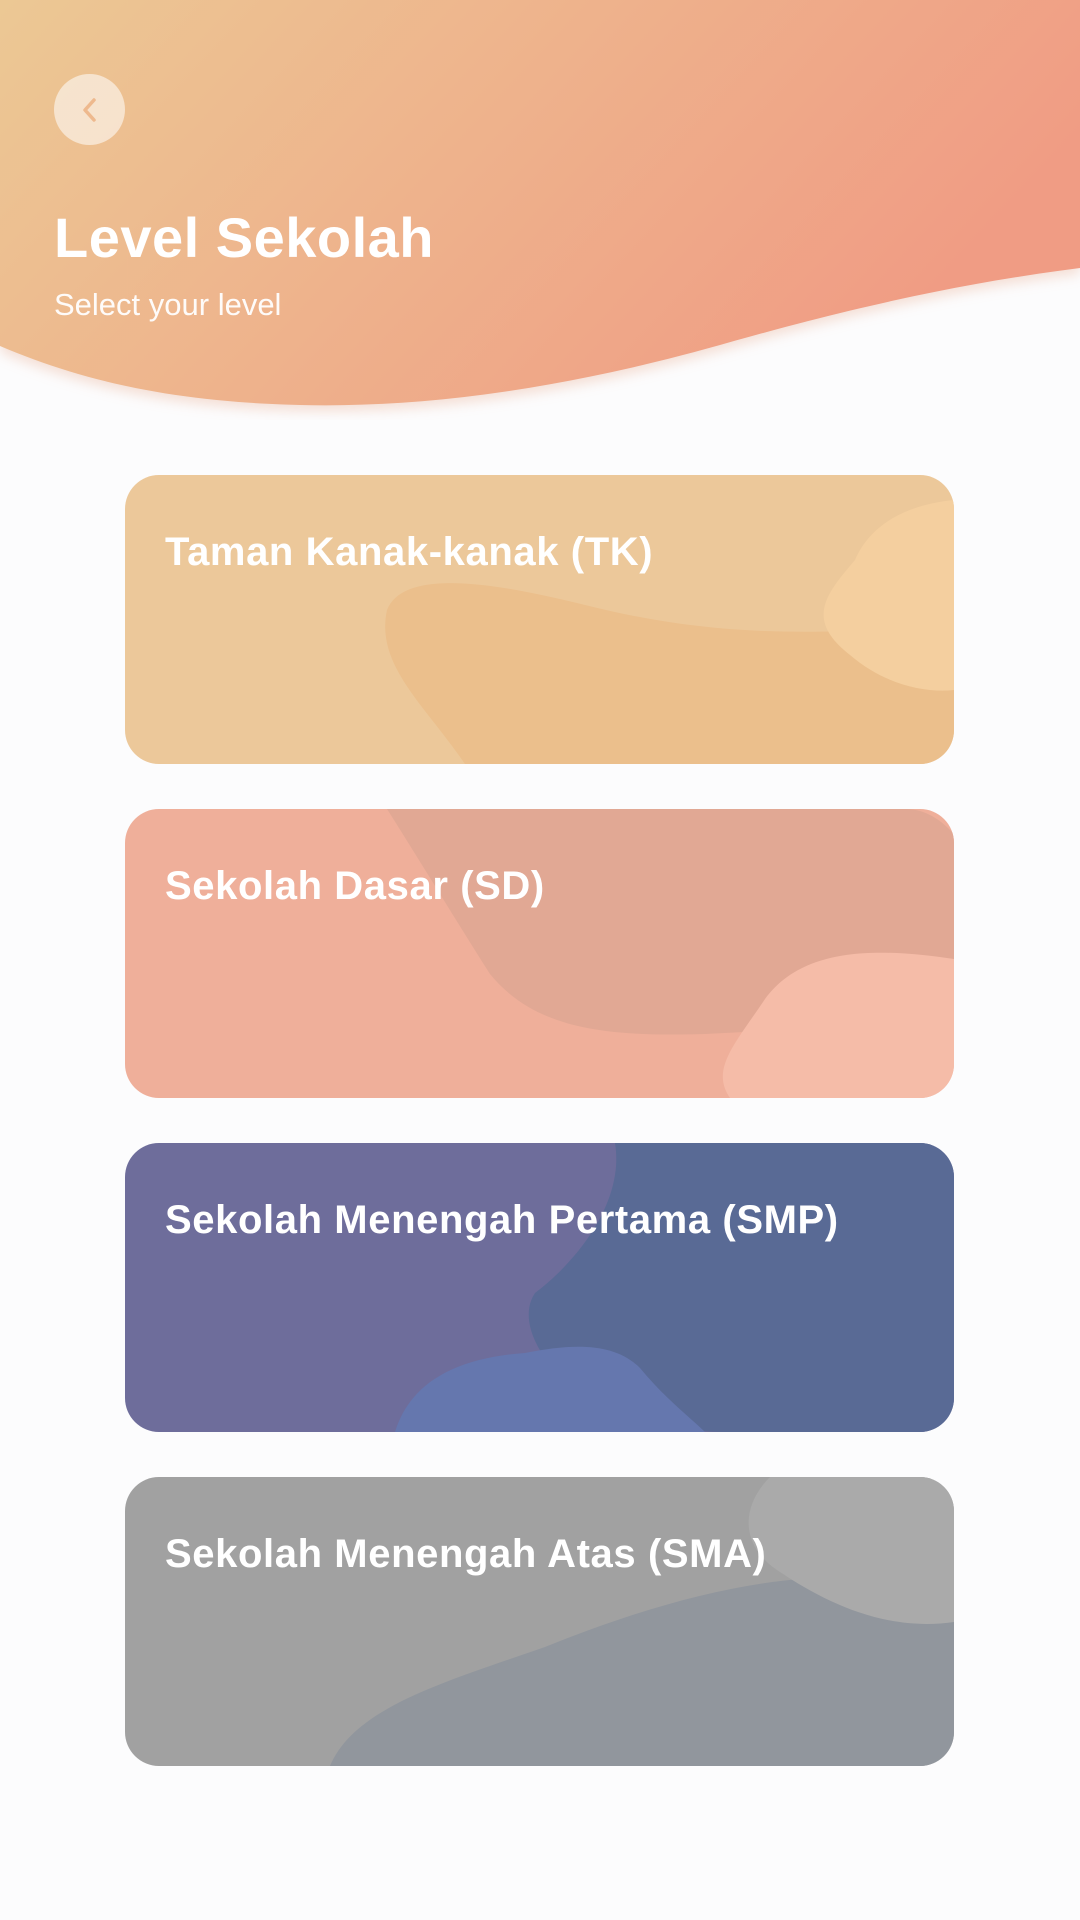 This screenshot has width=1080, height=1920. What do you see at coordinates (168, 304) in the screenshot?
I see `page-subtitle: Select your level` at bounding box center [168, 304].